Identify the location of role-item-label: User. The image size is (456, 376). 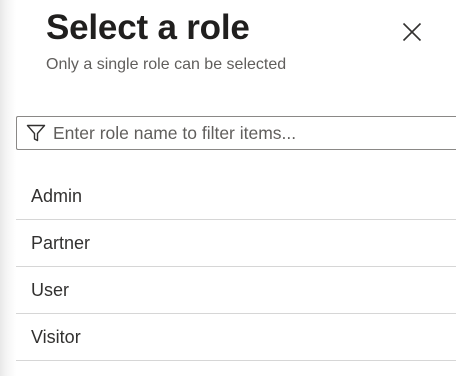
(50, 289).